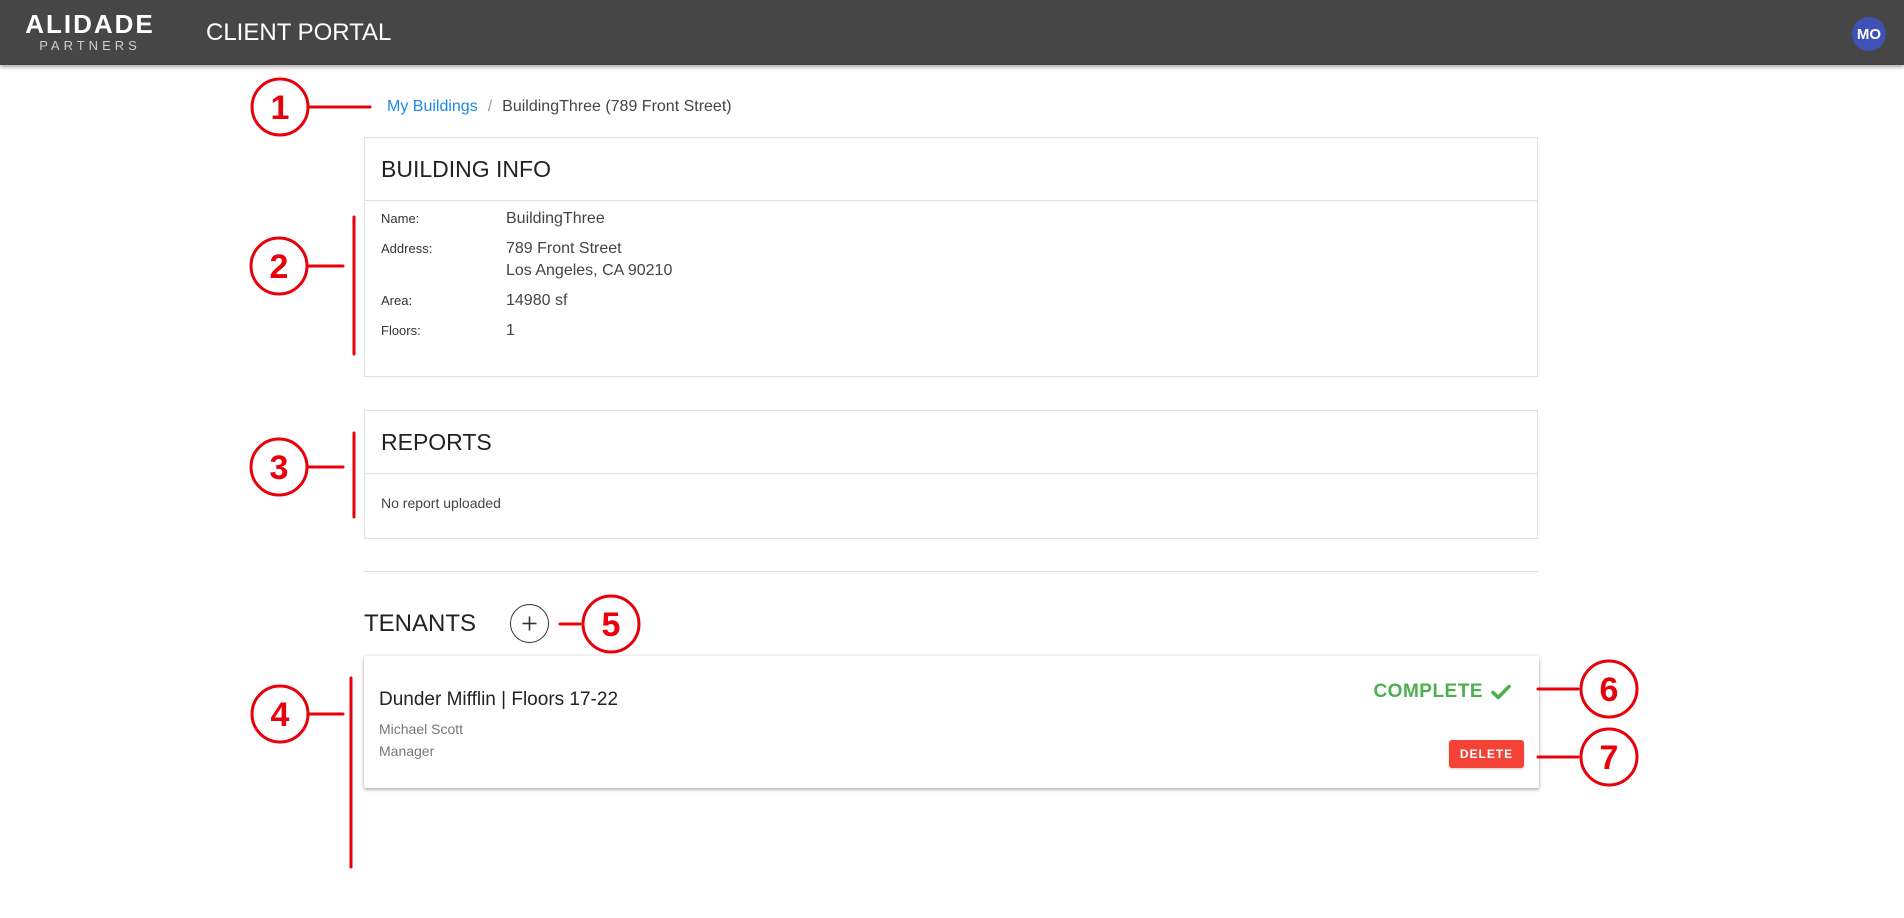 The width and height of the screenshot is (1904, 918). I want to click on annotation-number-5: 5, so click(611, 625).